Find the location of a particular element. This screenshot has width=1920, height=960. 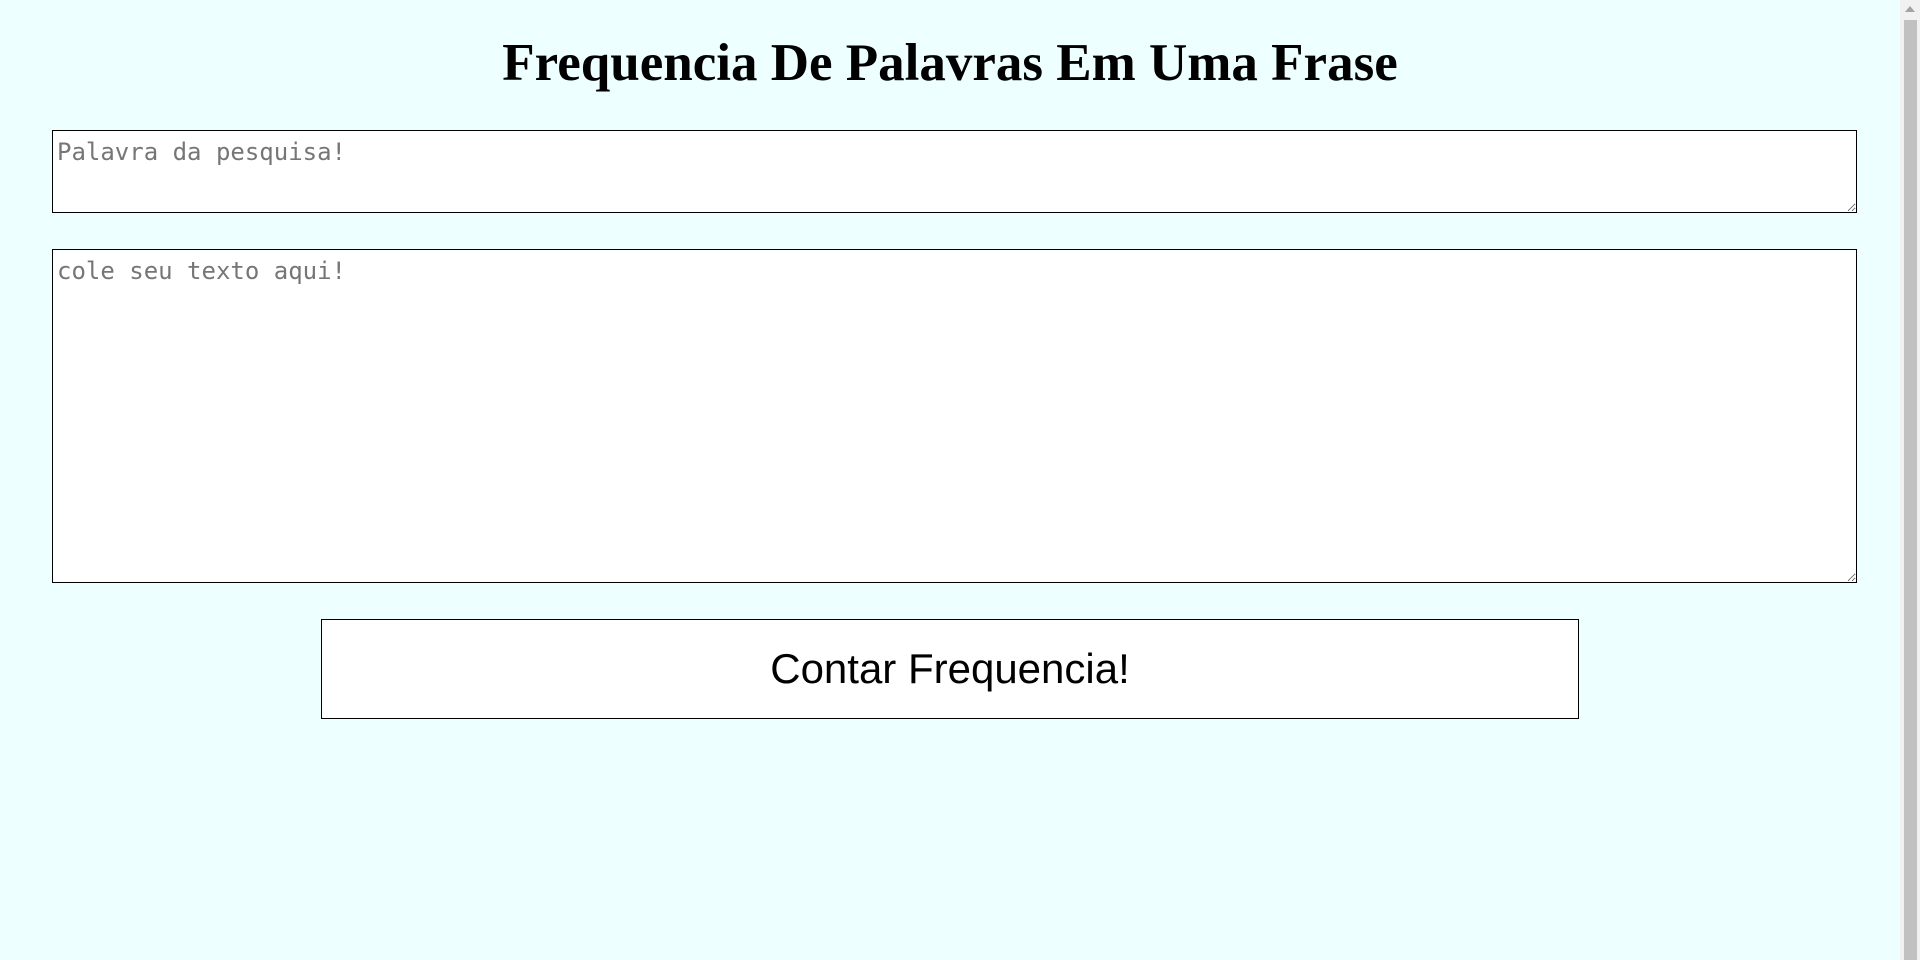

count-frequency-button: Contar Frequencia! is located at coordinates (950, 669).